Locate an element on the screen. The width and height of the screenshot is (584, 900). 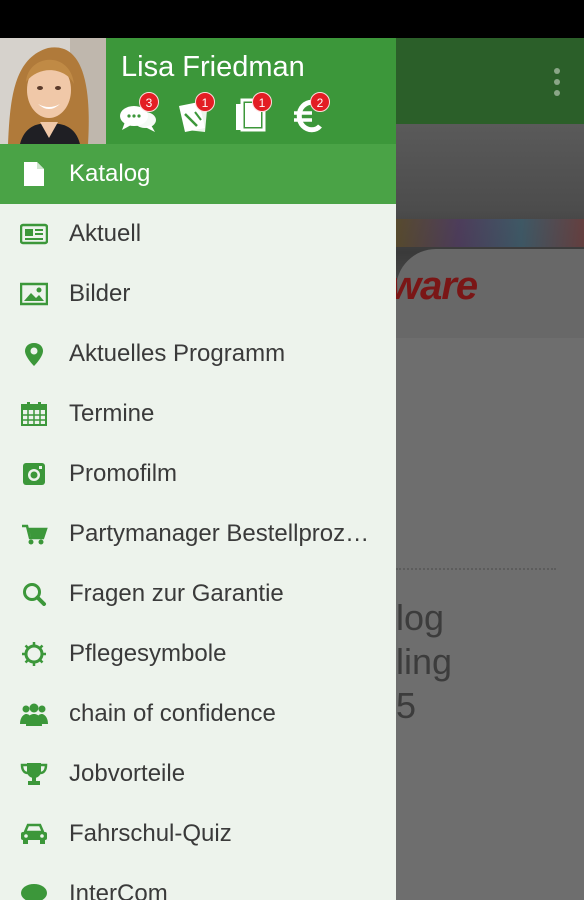
search-icon is located at coordinates (34, 594).